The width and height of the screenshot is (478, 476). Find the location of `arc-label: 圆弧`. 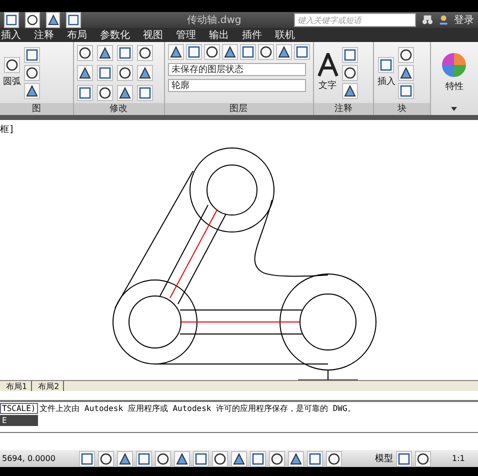

arc-label: 圆弧 is located at coordinates (12, 81).